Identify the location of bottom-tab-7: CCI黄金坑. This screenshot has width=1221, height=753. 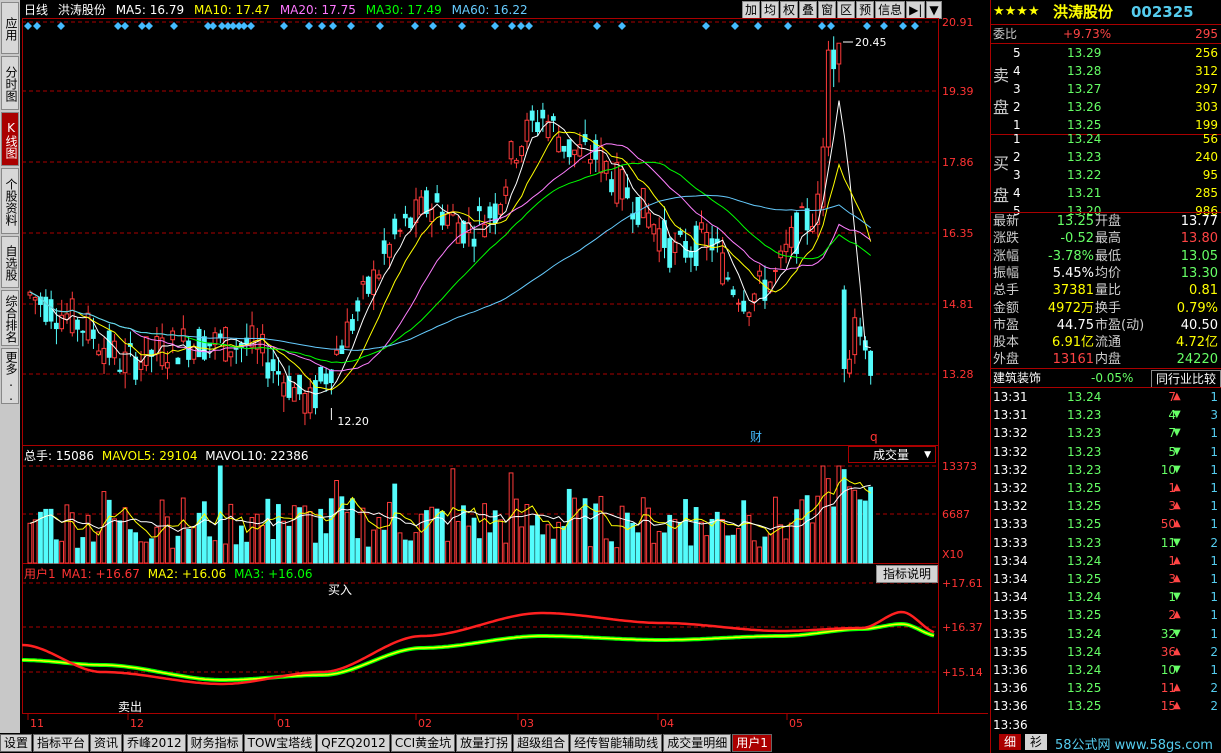
(423, 743).